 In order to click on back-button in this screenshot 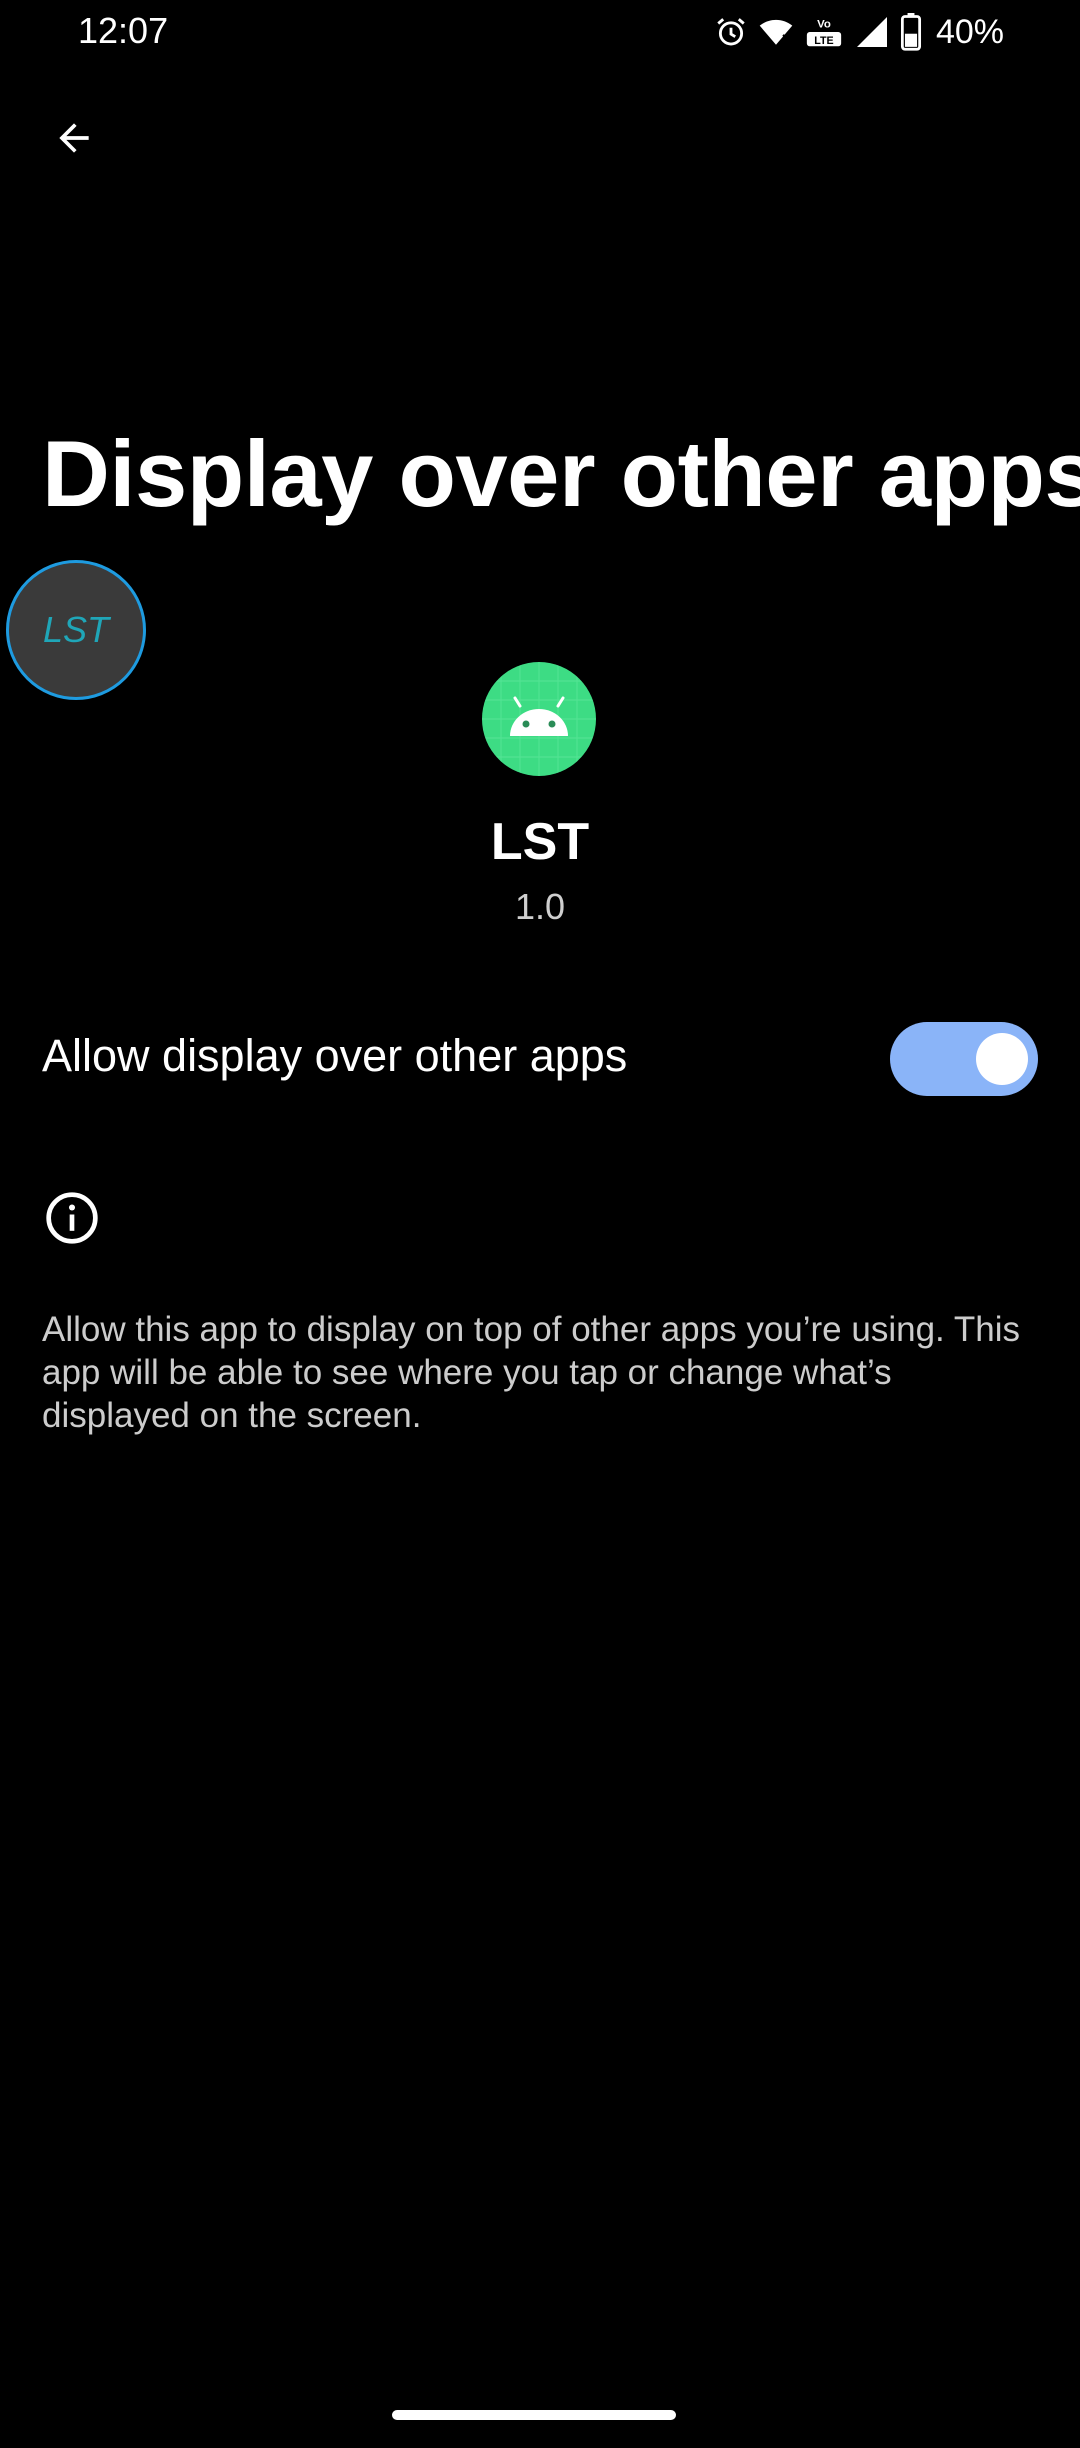, I will do `click(74, 138)`.